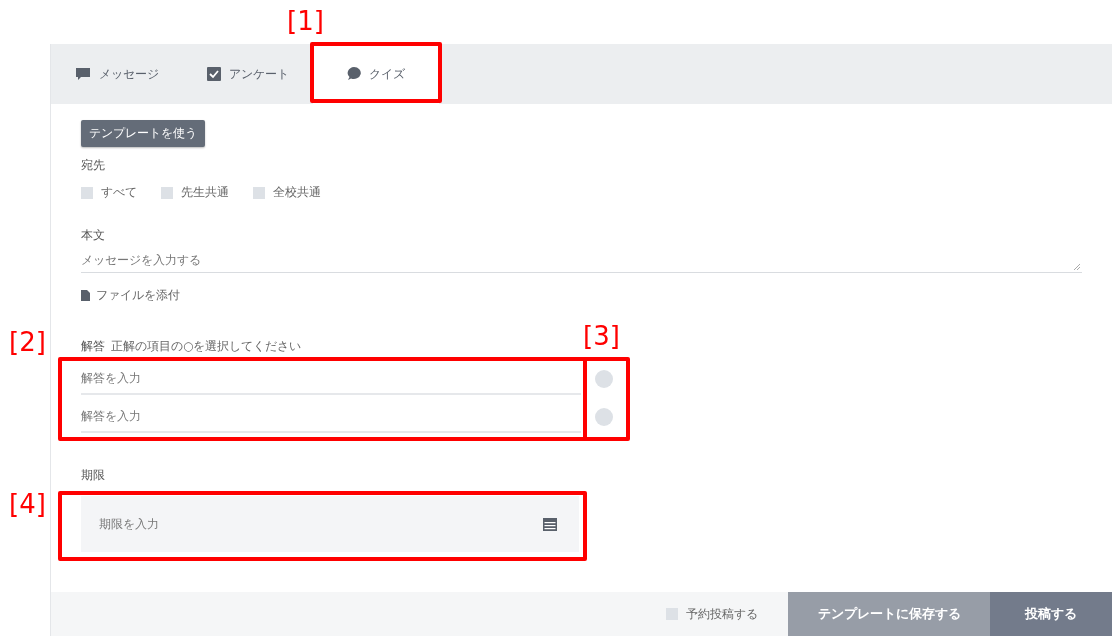 This screenshot has width=1112, height=636. Describe the element at coordinates (248, 74) in the screenshot. I see `tab: アンケート` at that location.